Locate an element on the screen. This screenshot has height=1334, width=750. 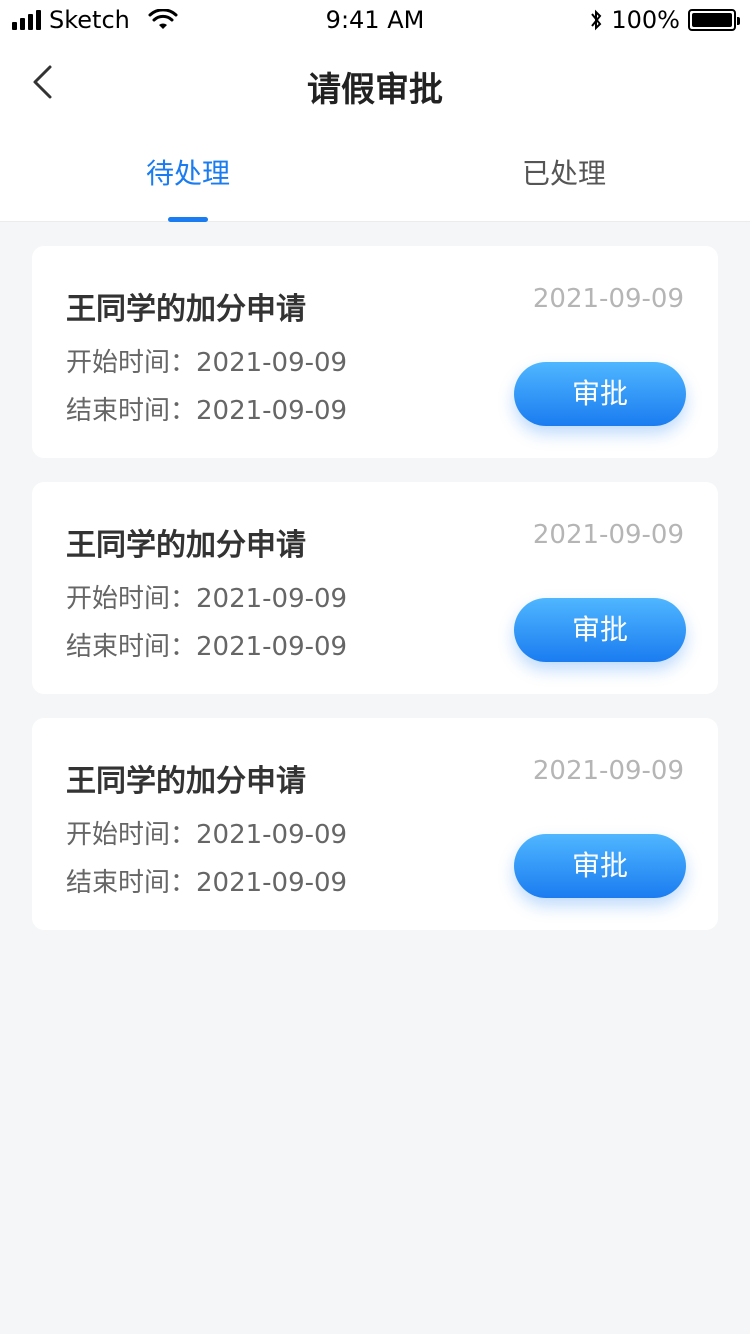
tab-pending: 待处理 is located at coordinates (188, 172).